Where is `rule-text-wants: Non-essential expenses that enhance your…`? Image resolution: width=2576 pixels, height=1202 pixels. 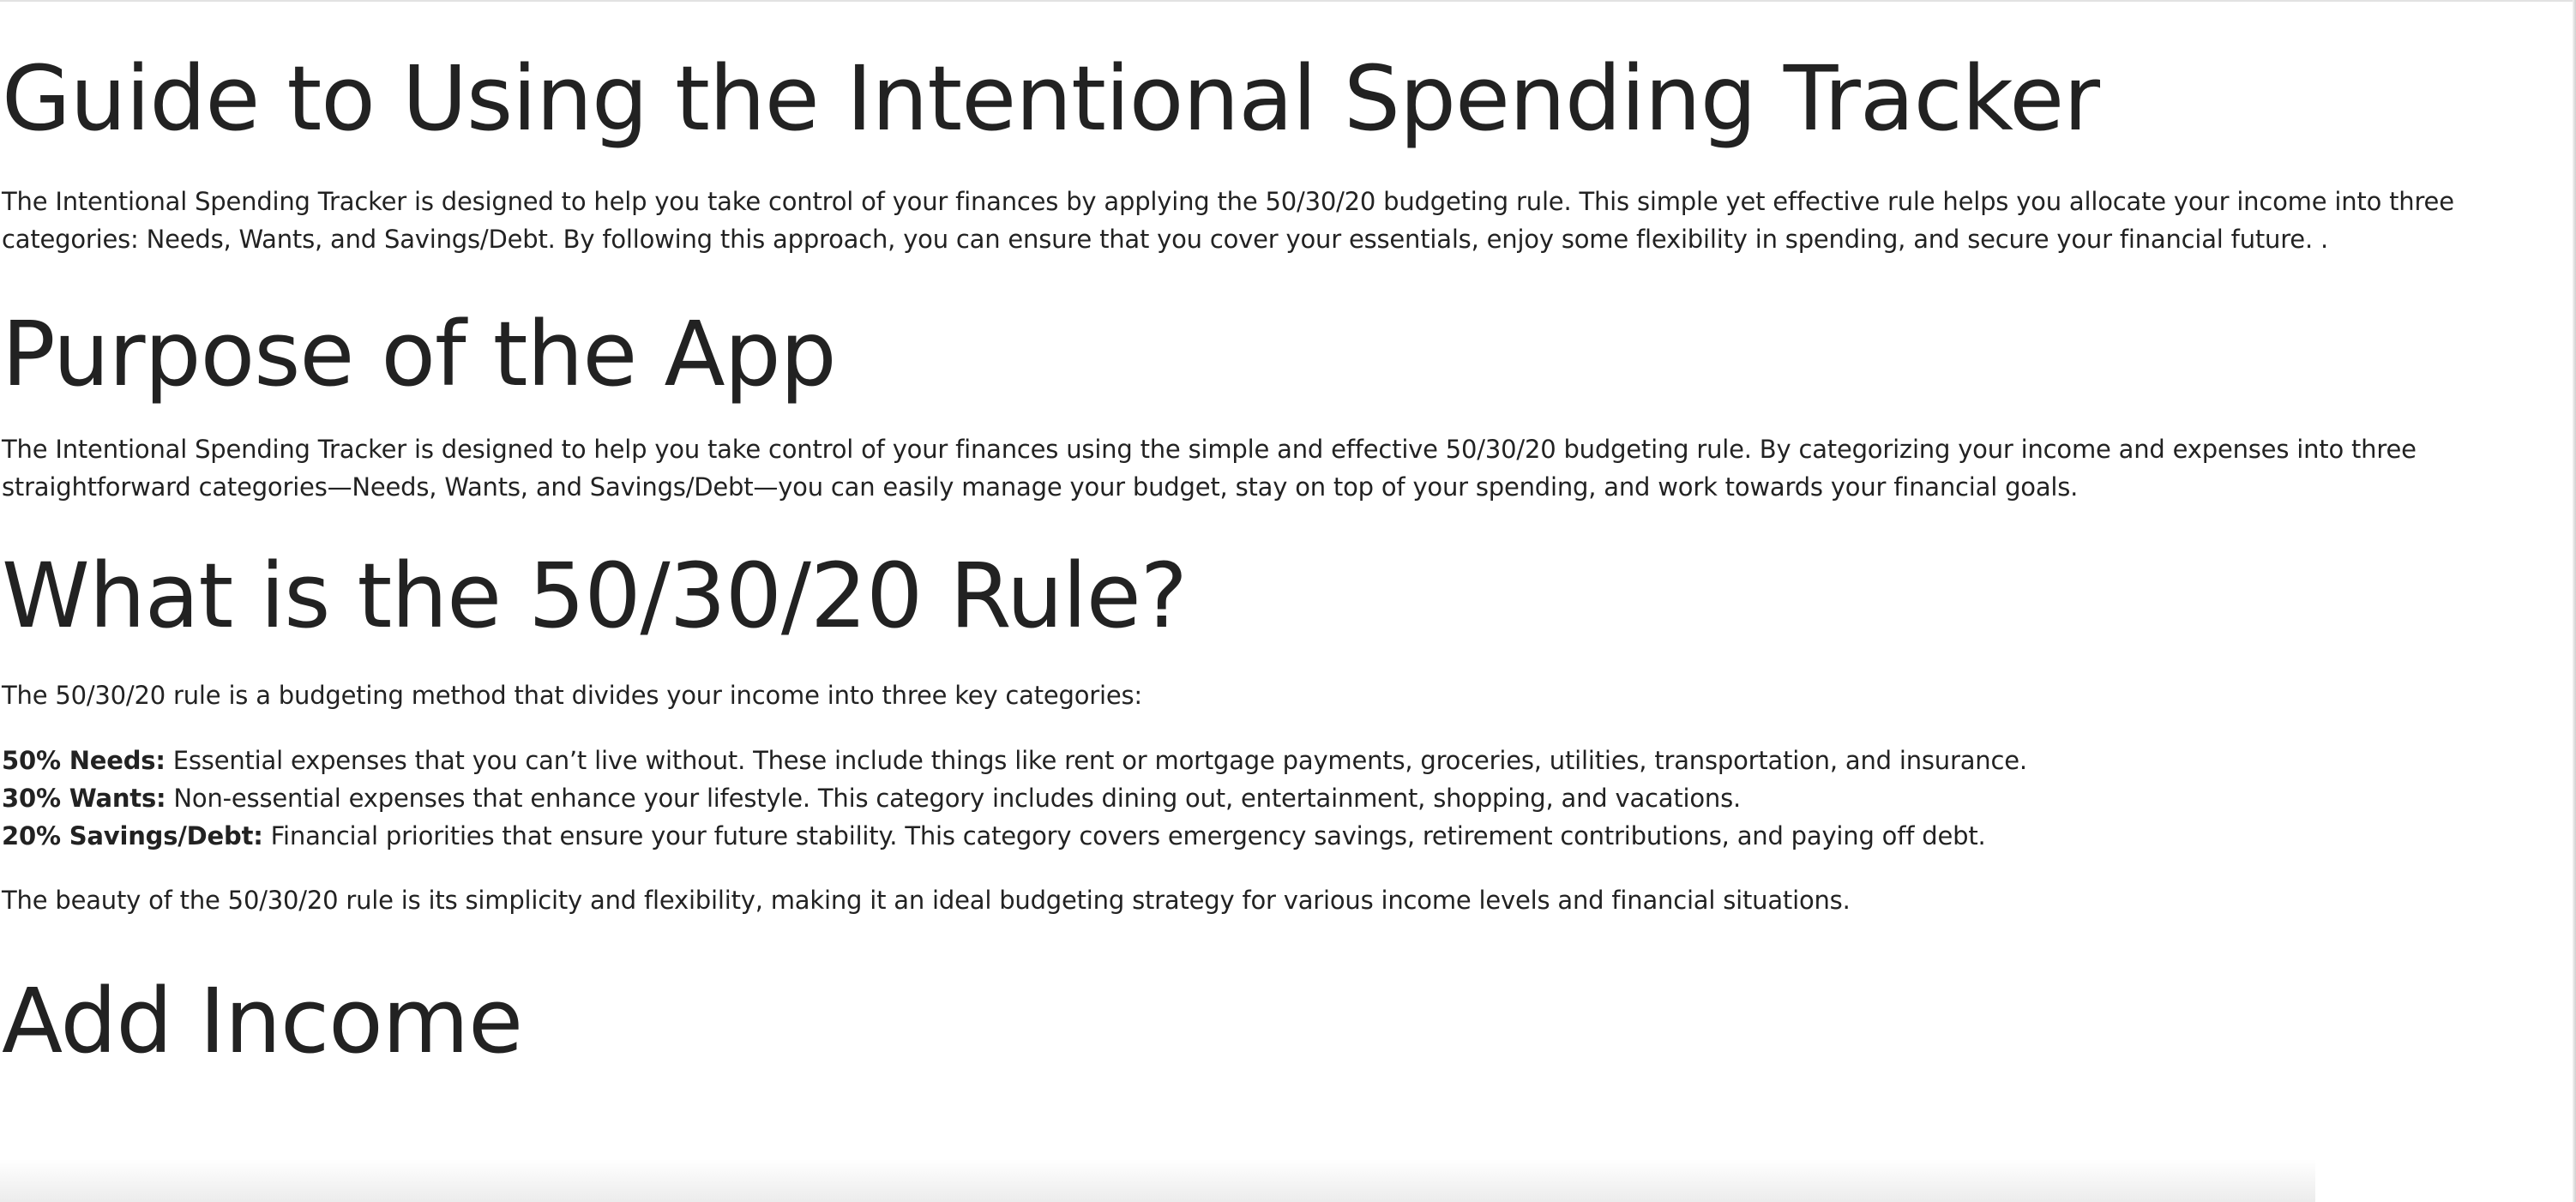 rule-text-wants: Non-essential expenses that enhance your… is located at coordinates (954, 798).